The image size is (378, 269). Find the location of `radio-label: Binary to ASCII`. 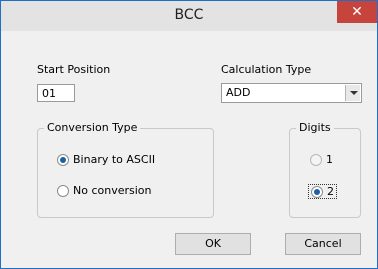

radio-label: Binary to ASCII is located at coordinates (114, 159).